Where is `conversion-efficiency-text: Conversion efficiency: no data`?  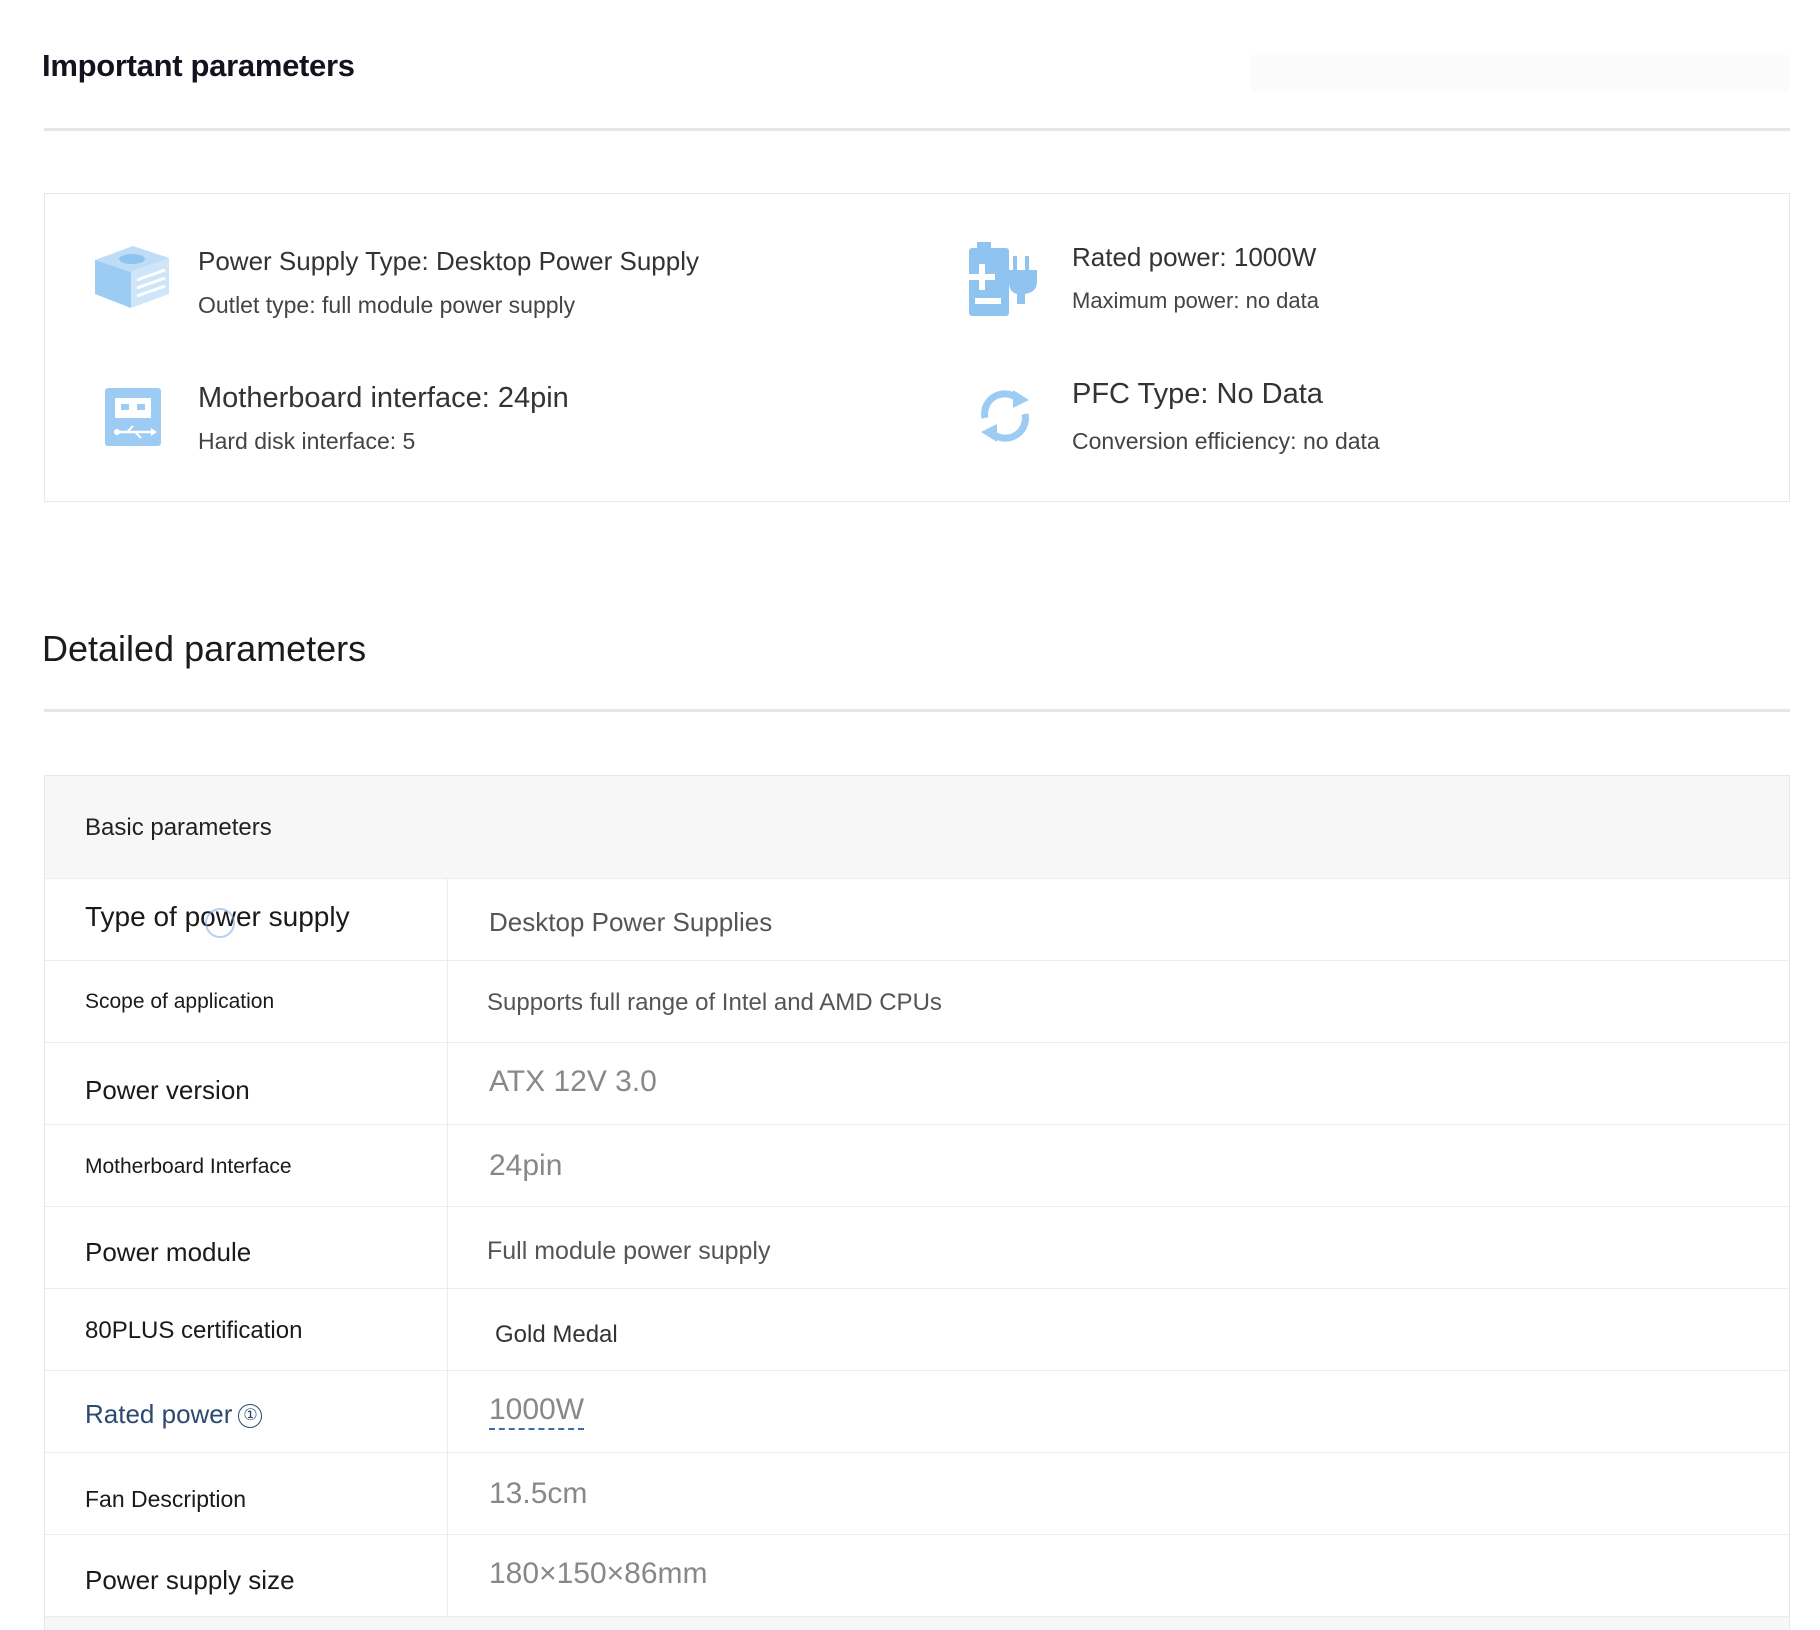 conversion-efficiency-text: Conversion efficiency: no data is located at coordinates (1226, 441).